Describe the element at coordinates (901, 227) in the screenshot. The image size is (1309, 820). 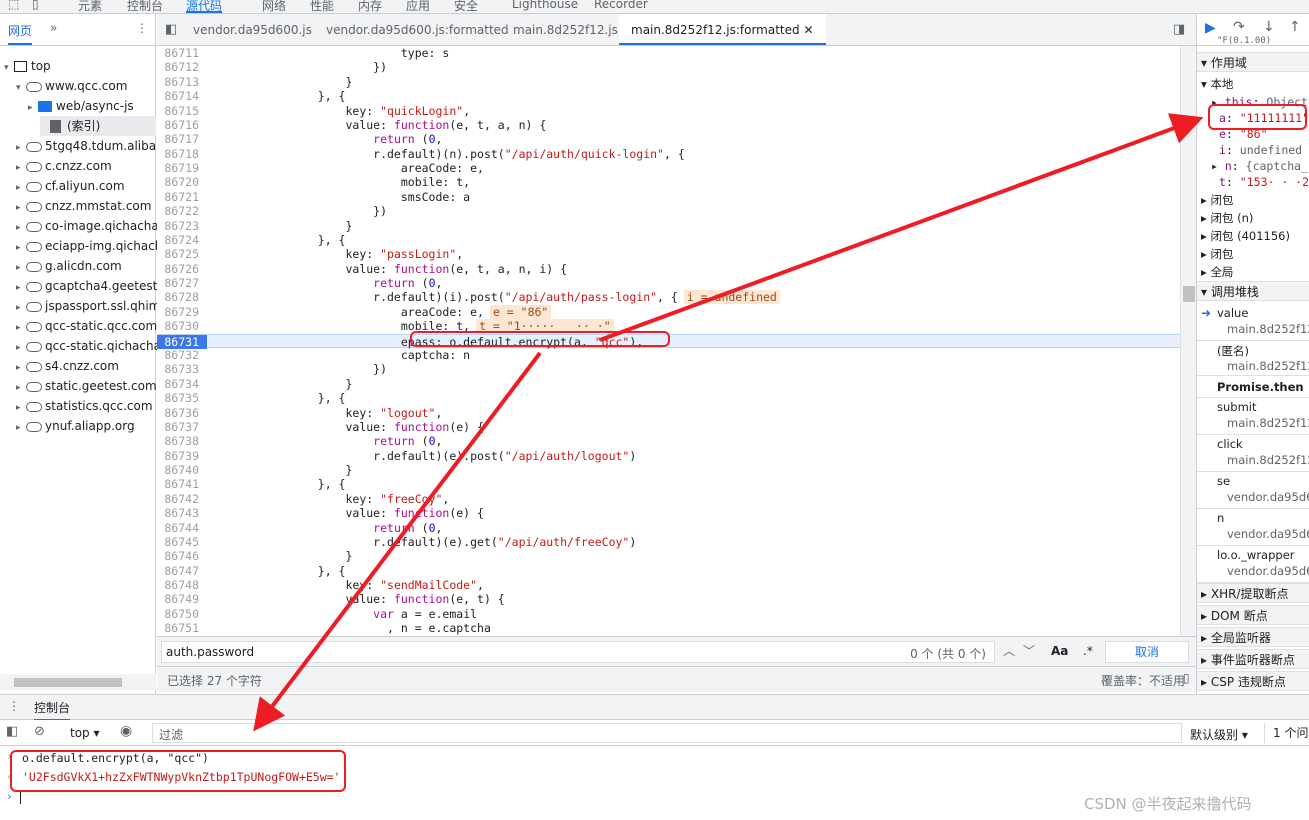
I see `arrow-to-scope` at that location.